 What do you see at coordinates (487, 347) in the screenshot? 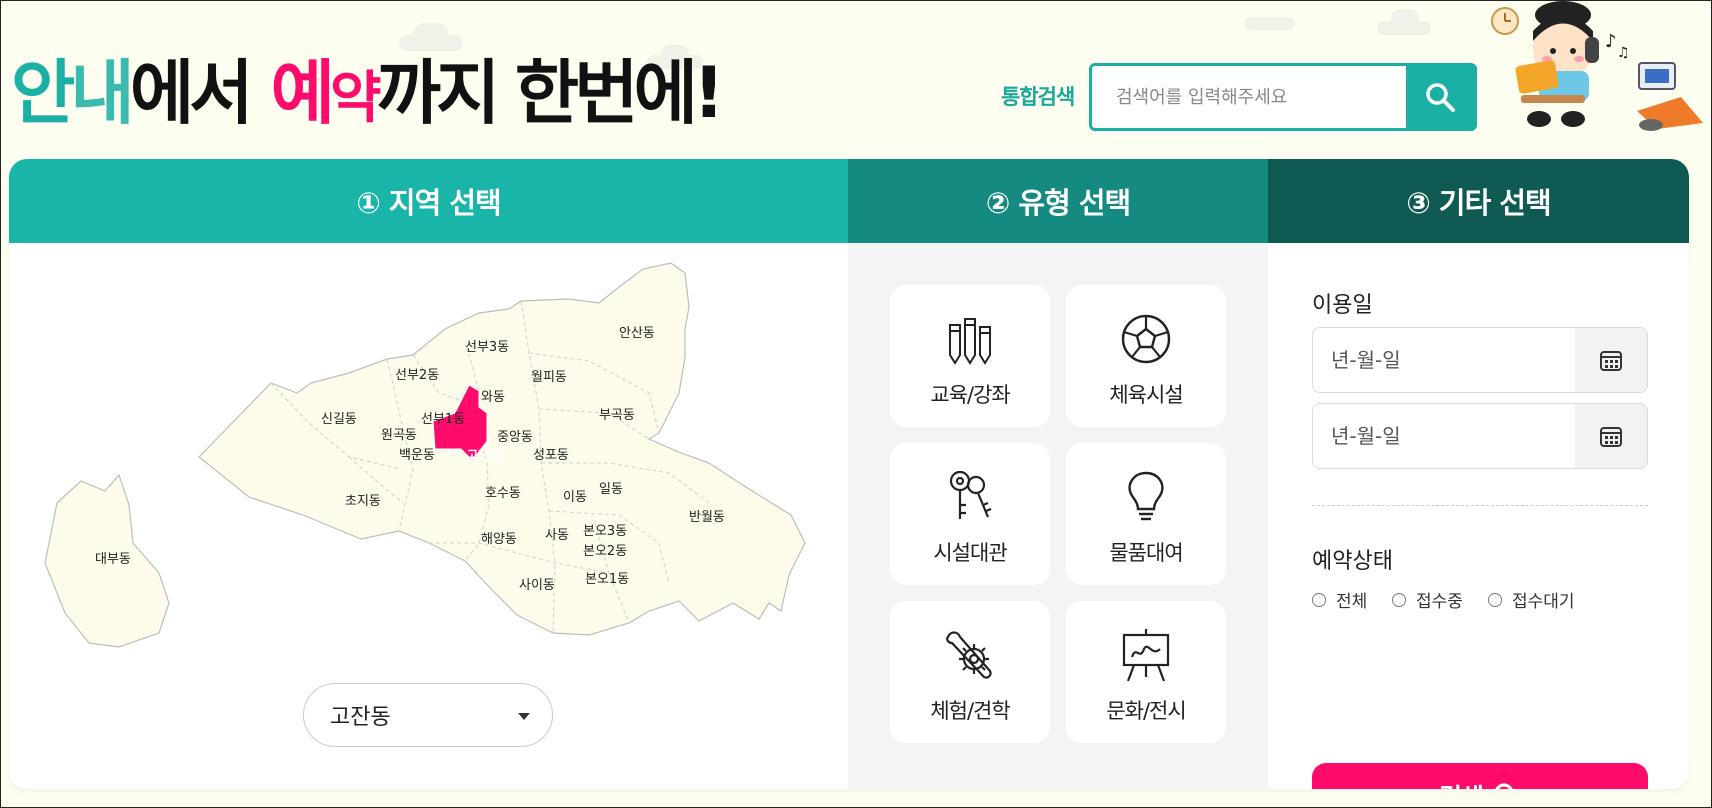
I see `map-label: 선부3동` at bounding box center [487, 347].